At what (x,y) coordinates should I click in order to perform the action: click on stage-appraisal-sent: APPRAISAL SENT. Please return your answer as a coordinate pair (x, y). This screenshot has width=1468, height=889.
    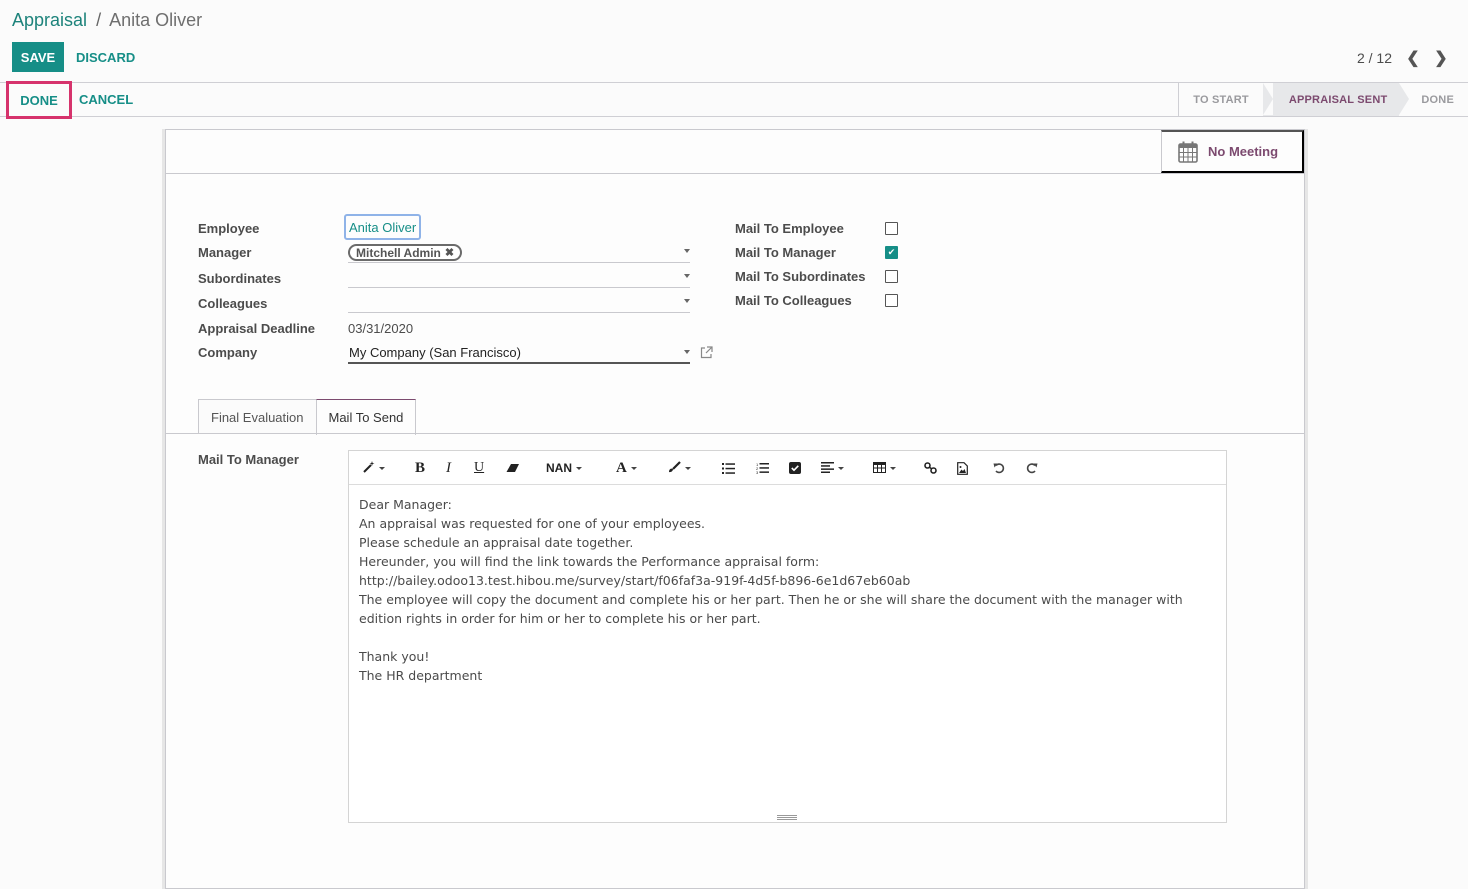
    Looking at the image, I should click on (1335, 99).